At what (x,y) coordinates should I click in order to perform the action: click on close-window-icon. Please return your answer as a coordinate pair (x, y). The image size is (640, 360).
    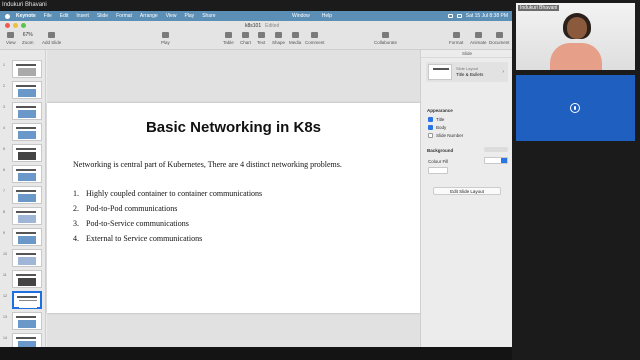
    Looking at the image, I should click on (7, 25).